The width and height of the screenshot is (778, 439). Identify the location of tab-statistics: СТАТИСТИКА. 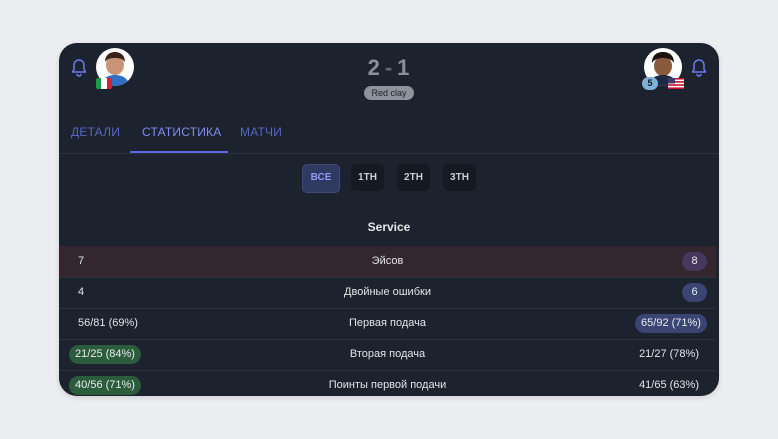
(181, 132).